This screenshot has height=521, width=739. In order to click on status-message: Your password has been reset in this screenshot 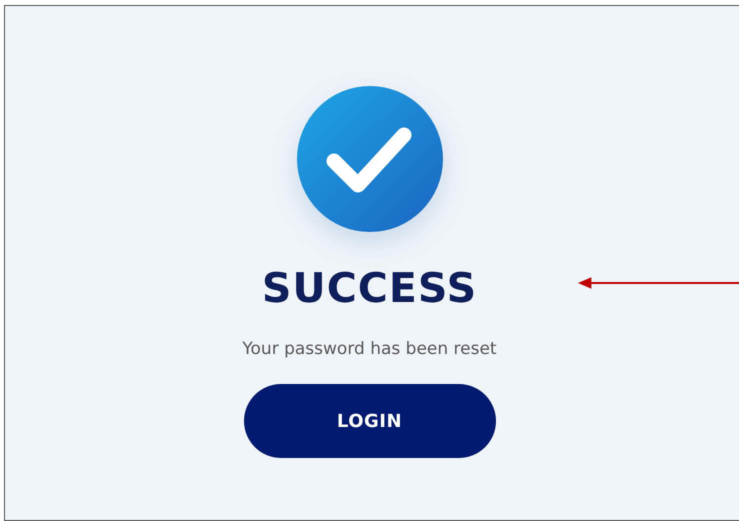, I will do `click(369, 349)`.